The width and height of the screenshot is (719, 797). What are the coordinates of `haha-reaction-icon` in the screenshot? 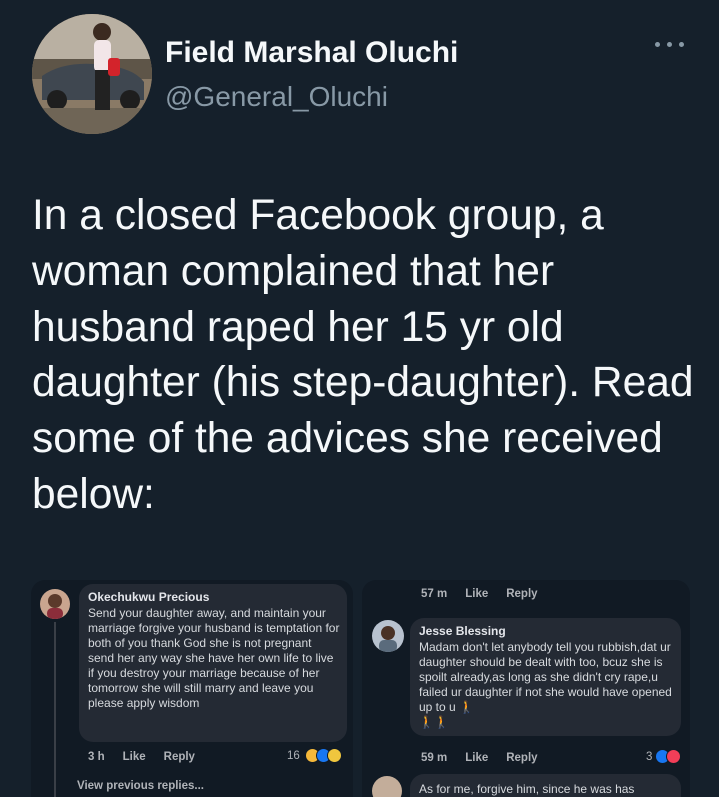 It's located at (334, 755).